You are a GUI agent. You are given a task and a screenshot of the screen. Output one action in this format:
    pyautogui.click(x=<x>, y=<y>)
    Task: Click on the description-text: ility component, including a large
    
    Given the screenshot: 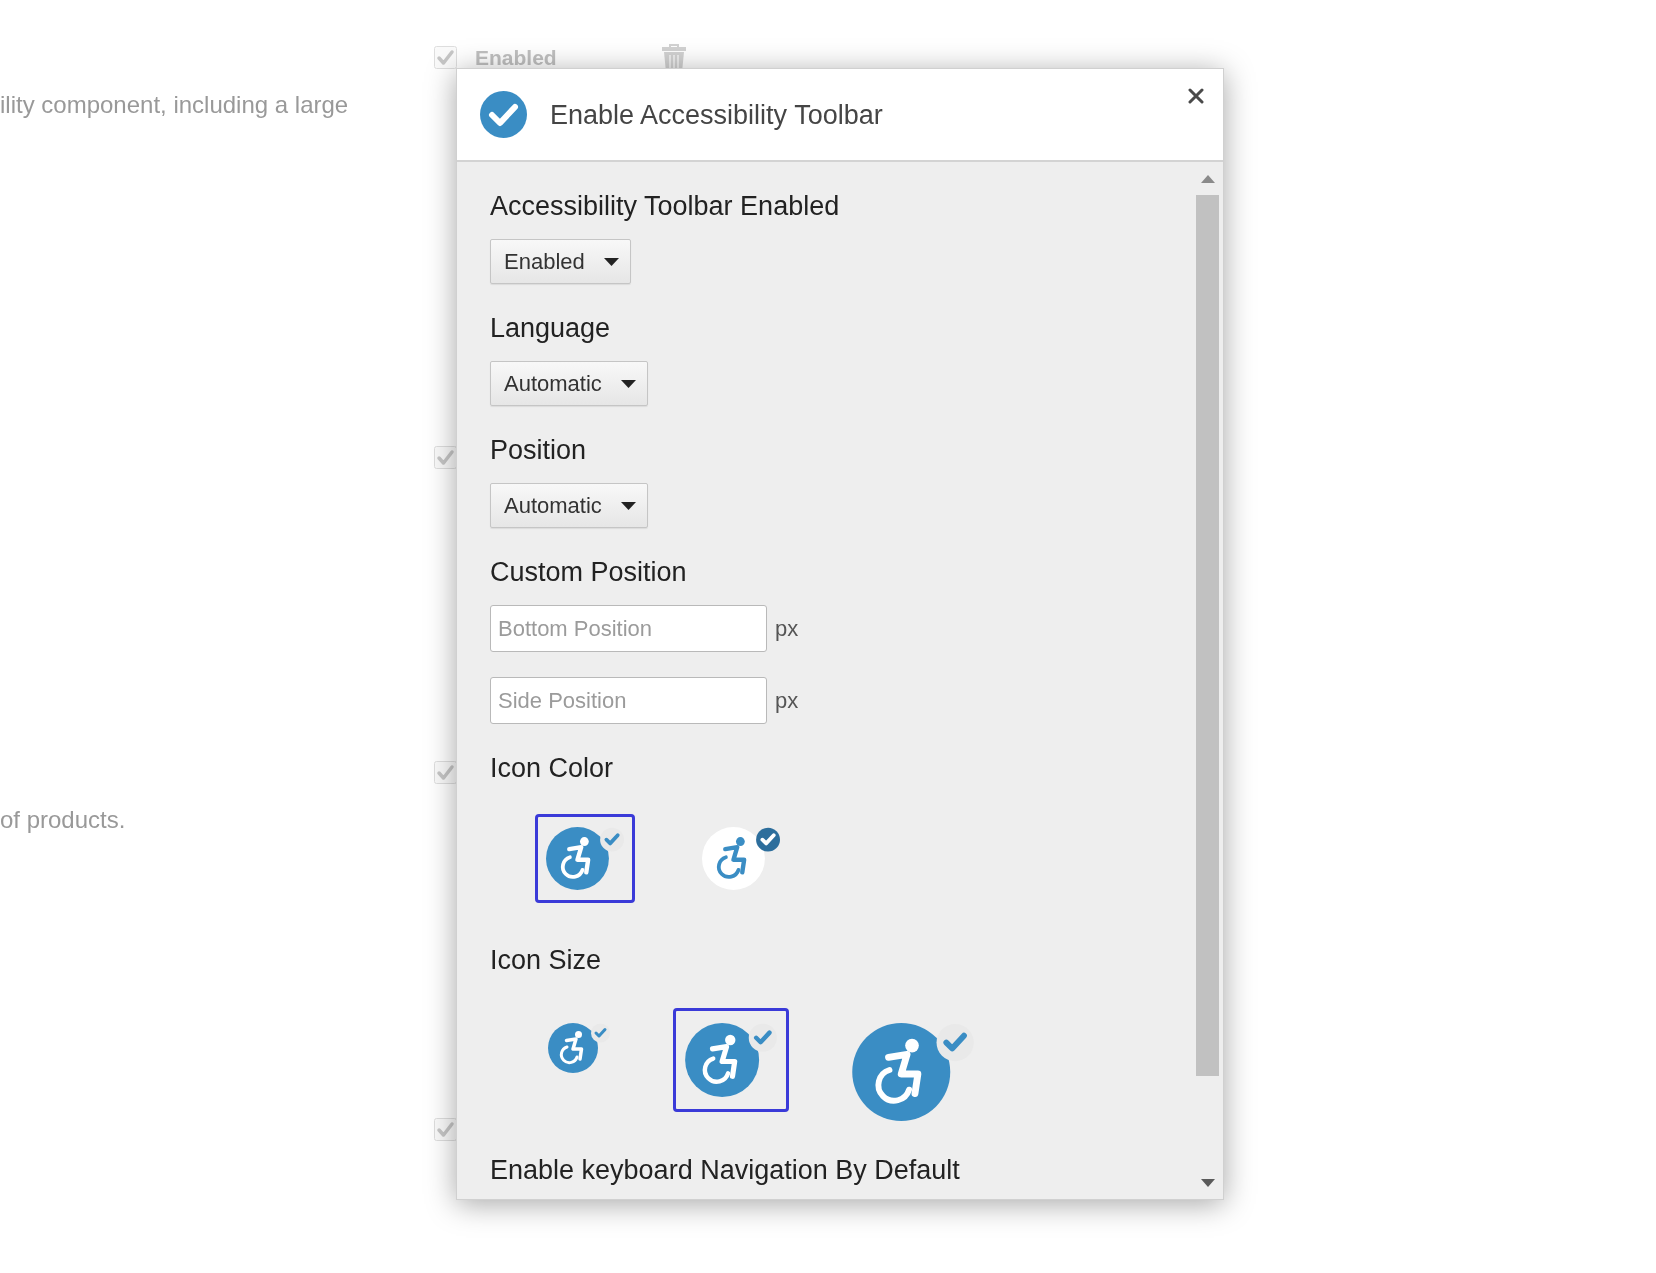 What is the action you would take?
    pyautogui.click(x=174, y=104)
    